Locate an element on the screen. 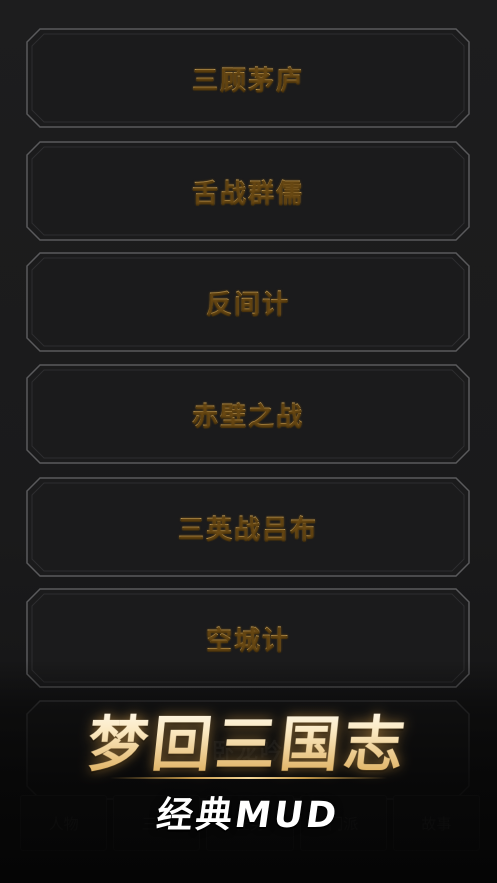  story-label: 赤壁之战 is located at coordinates (248, 414).